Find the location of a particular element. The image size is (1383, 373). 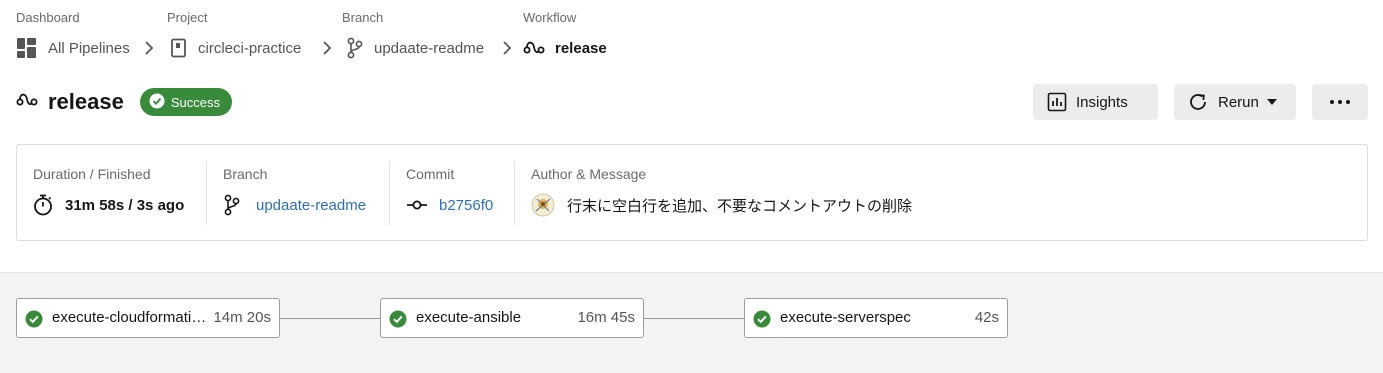

insights-button-label: Insights is located at coordinates (1102, 102).